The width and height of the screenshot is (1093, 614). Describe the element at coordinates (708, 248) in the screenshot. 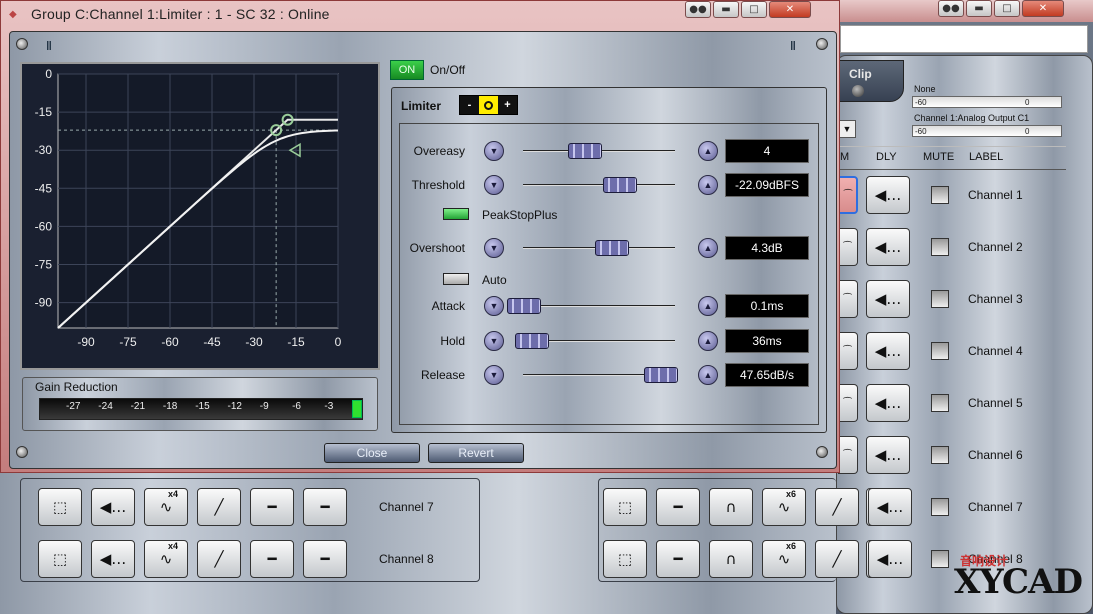

I see `overshoot-increase-button: ▲` at that location.